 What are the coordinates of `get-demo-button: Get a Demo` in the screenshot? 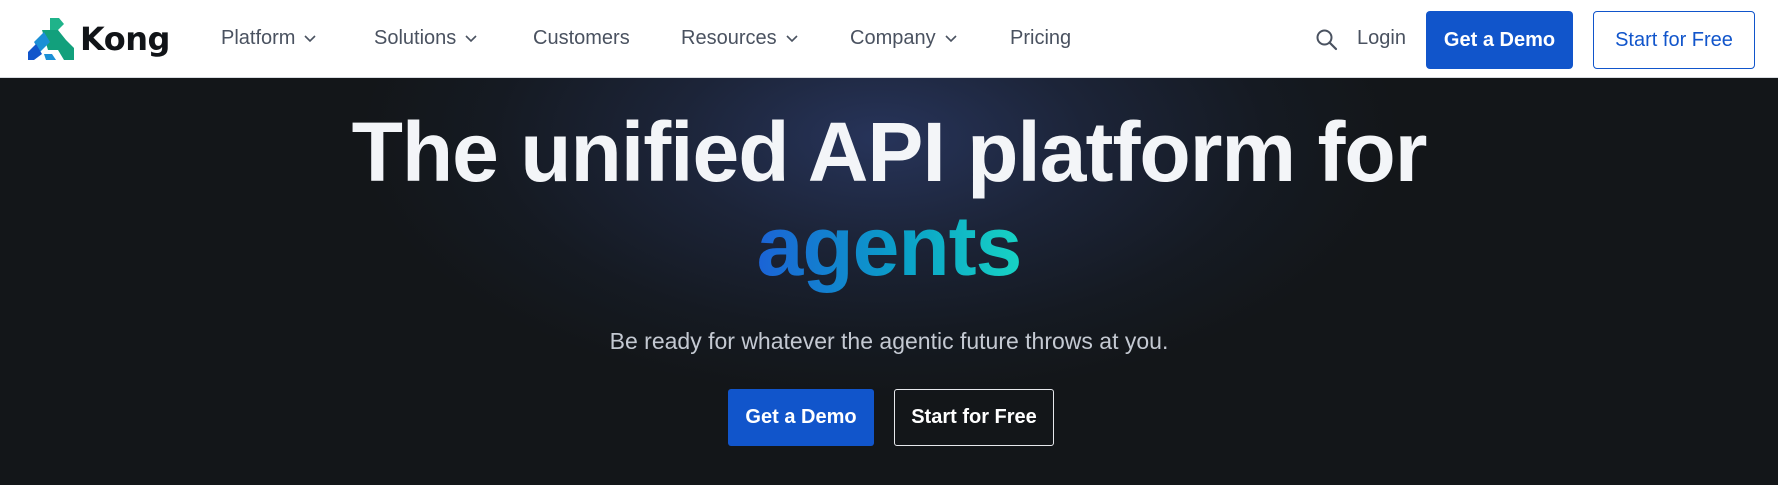 It's located at (1499, 40).